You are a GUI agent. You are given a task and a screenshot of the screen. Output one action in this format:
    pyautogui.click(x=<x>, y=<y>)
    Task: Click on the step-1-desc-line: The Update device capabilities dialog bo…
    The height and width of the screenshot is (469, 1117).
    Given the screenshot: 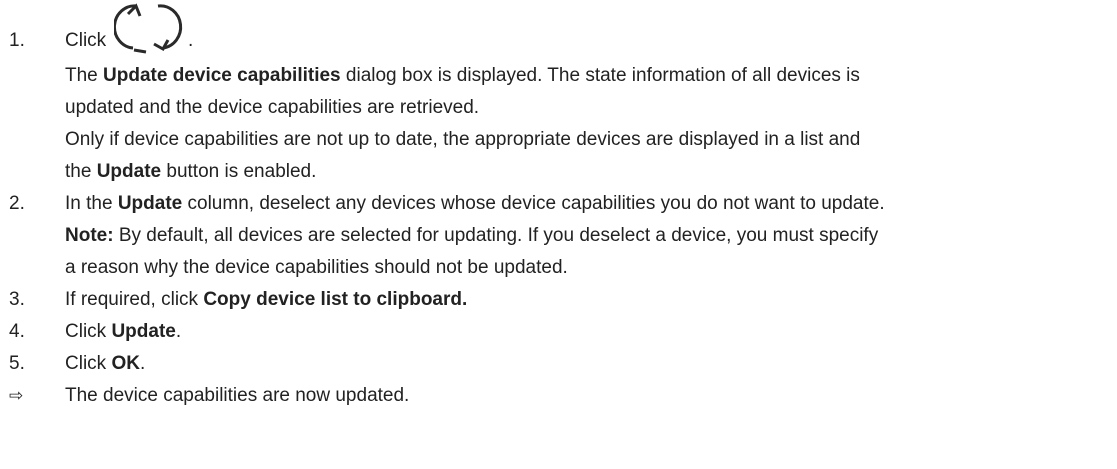 What is the action you would take?
    pyautogui.click(x=462, y=75)
    